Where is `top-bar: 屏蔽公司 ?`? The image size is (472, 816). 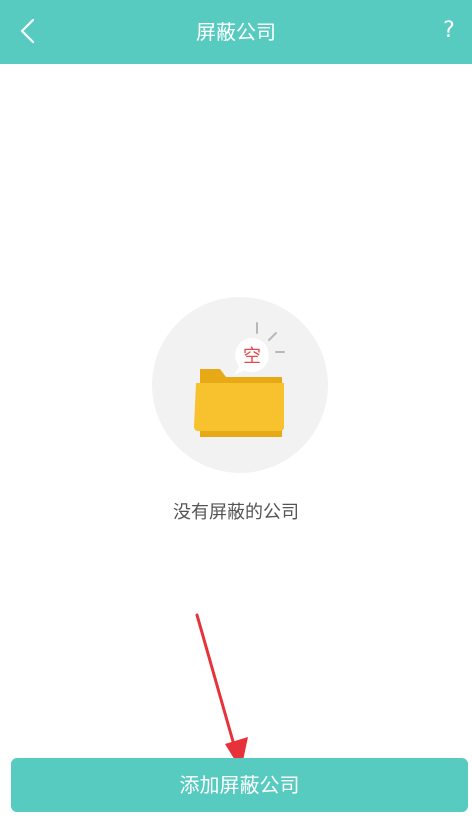 top-bar: 屏蔽公司 ? is located at coordinates (236, 32).